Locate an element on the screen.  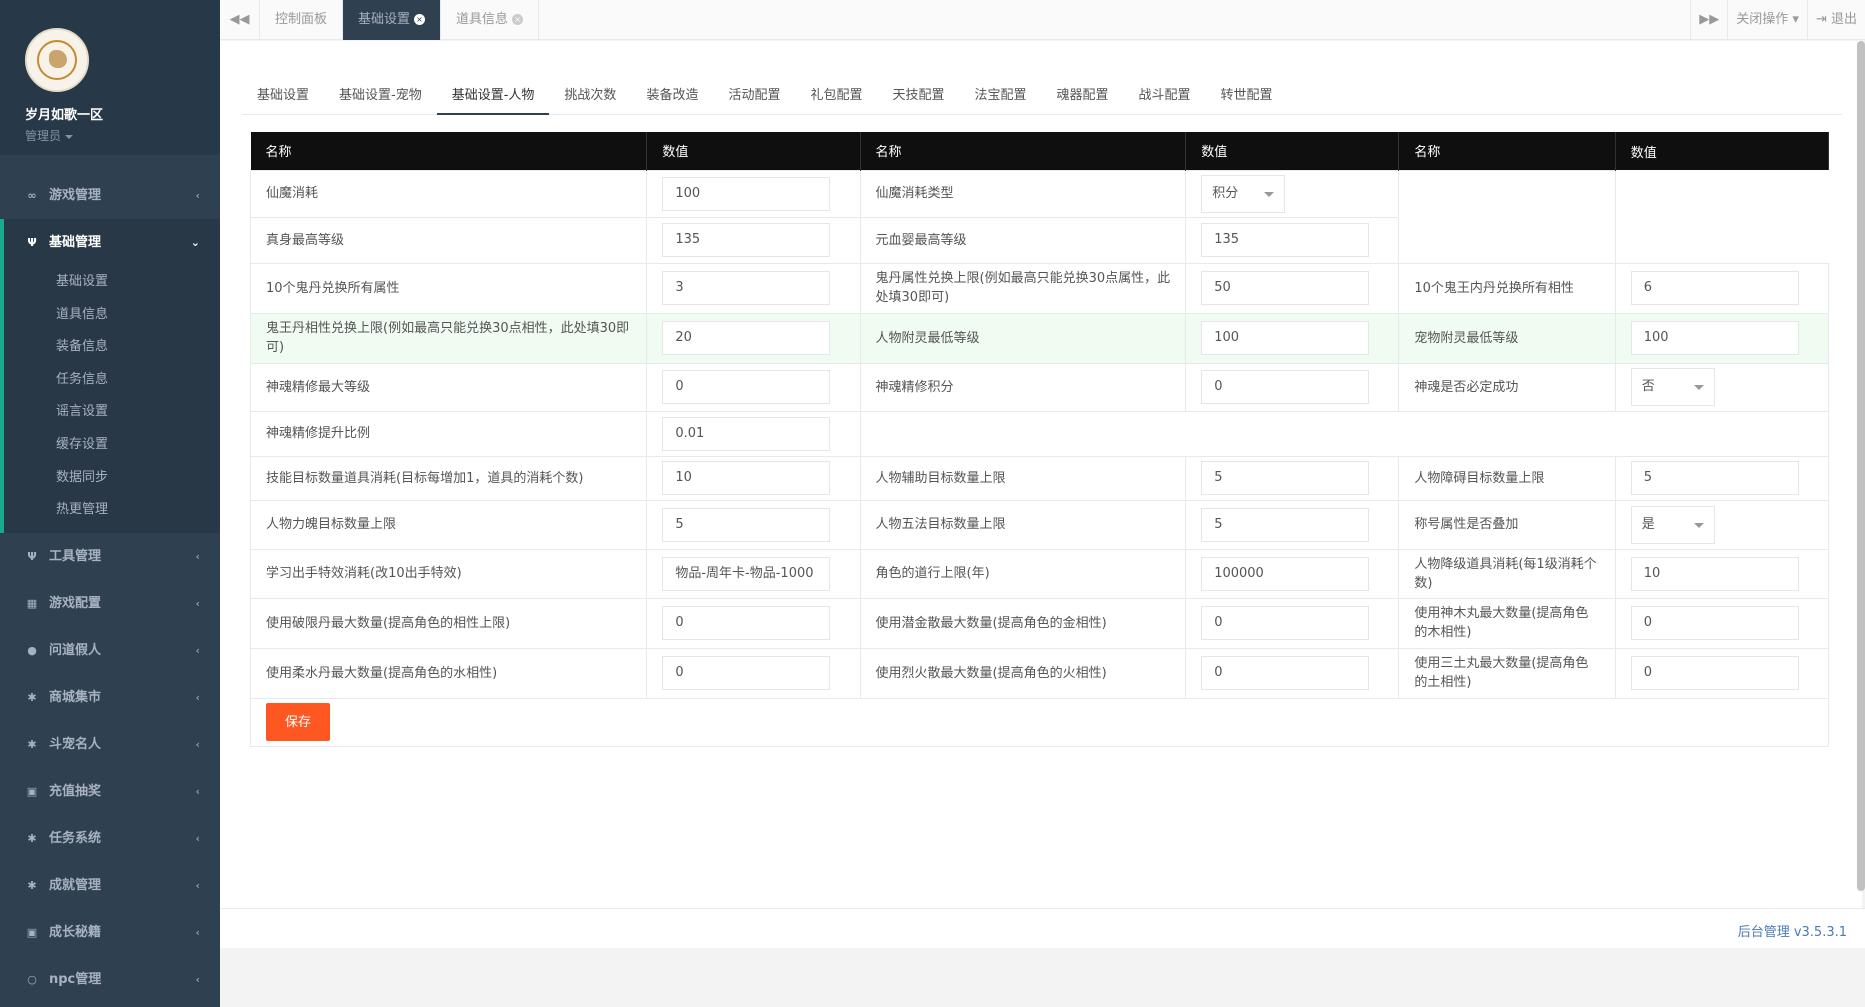
sidebar-subitem: 任务信息 is located at coordinates (112, 380).